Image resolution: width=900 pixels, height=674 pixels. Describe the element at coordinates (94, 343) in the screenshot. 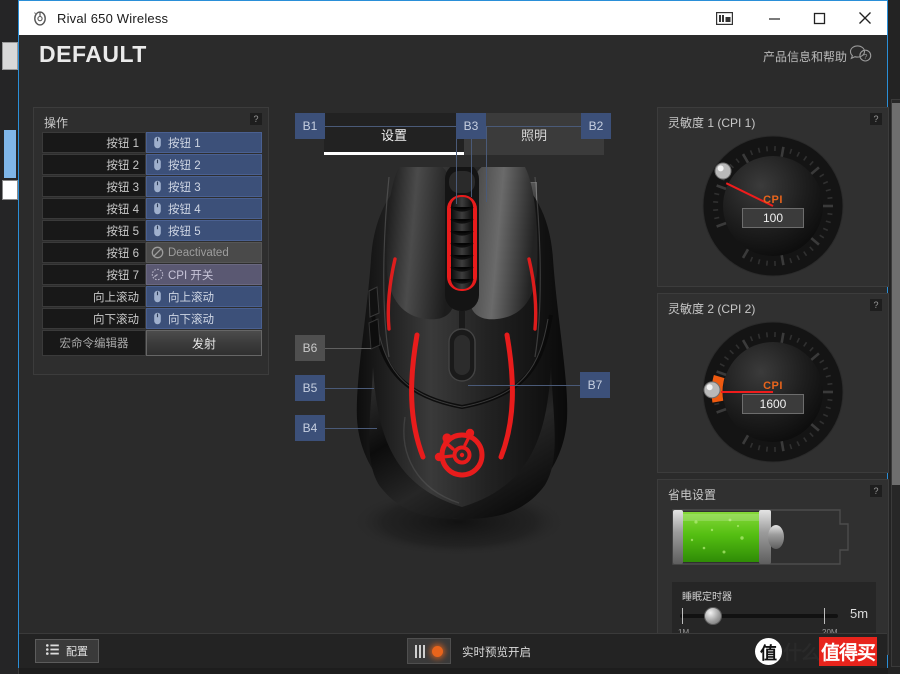

I see `macro-editor-label: 宏命令编辑器` at that location.